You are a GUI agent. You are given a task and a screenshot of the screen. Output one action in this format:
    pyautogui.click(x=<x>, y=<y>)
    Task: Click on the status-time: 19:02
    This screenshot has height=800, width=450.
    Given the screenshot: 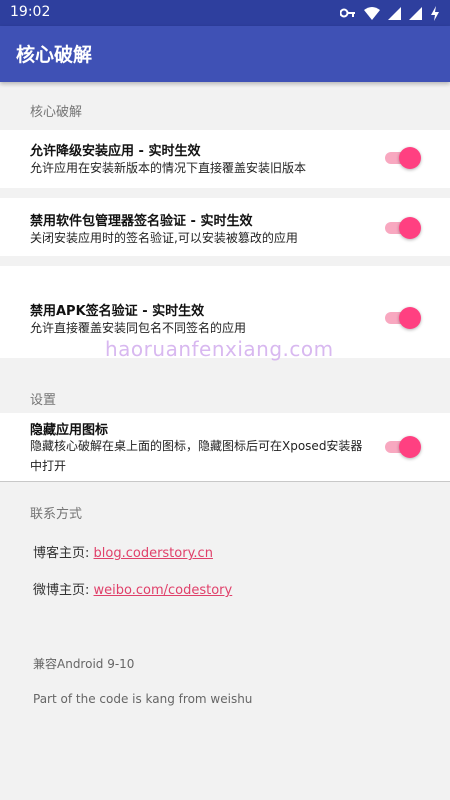 What is the action you would take?
    pyautogui.click(x=30, y=12)
    